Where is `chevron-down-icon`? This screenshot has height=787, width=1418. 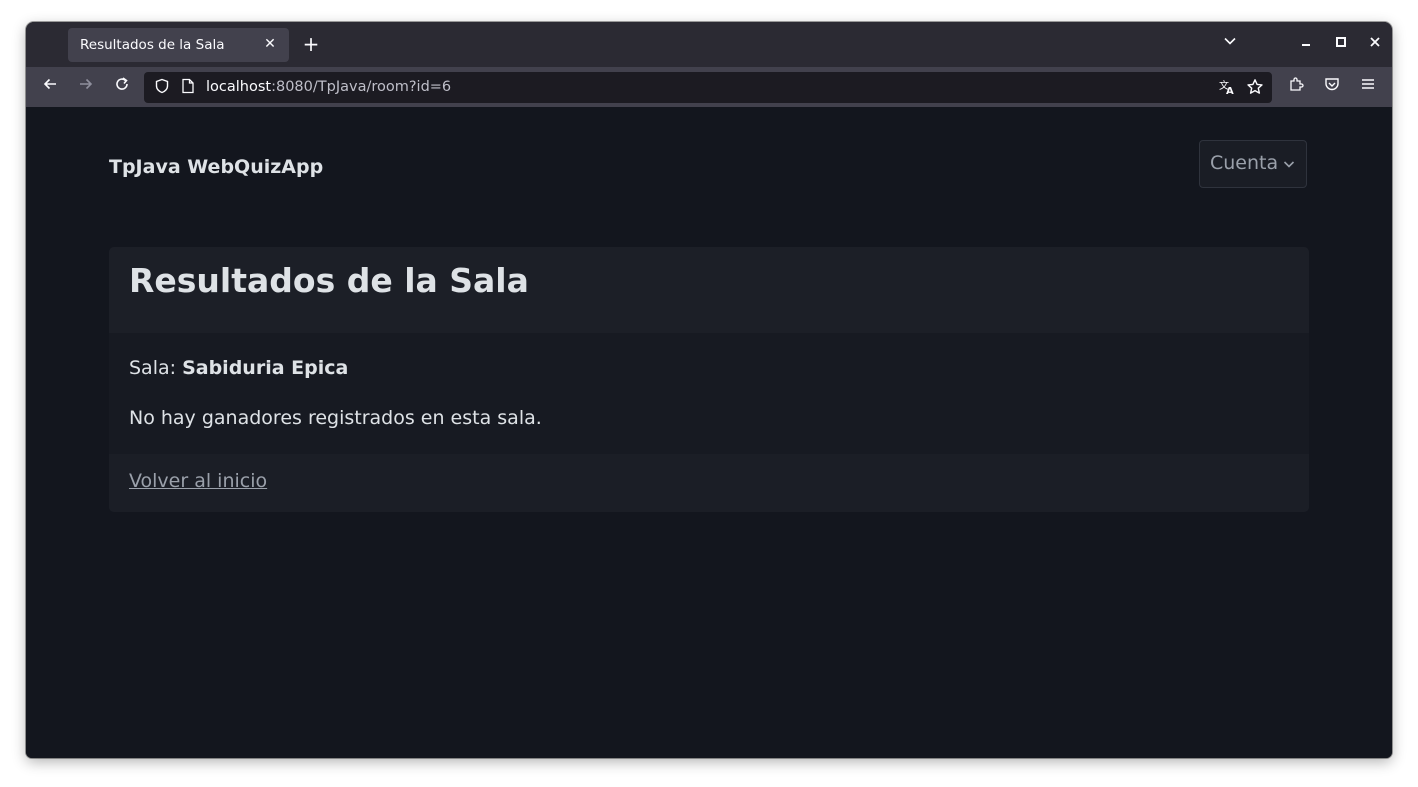
chevron-down-icon is located at coordinates (1289, 163).